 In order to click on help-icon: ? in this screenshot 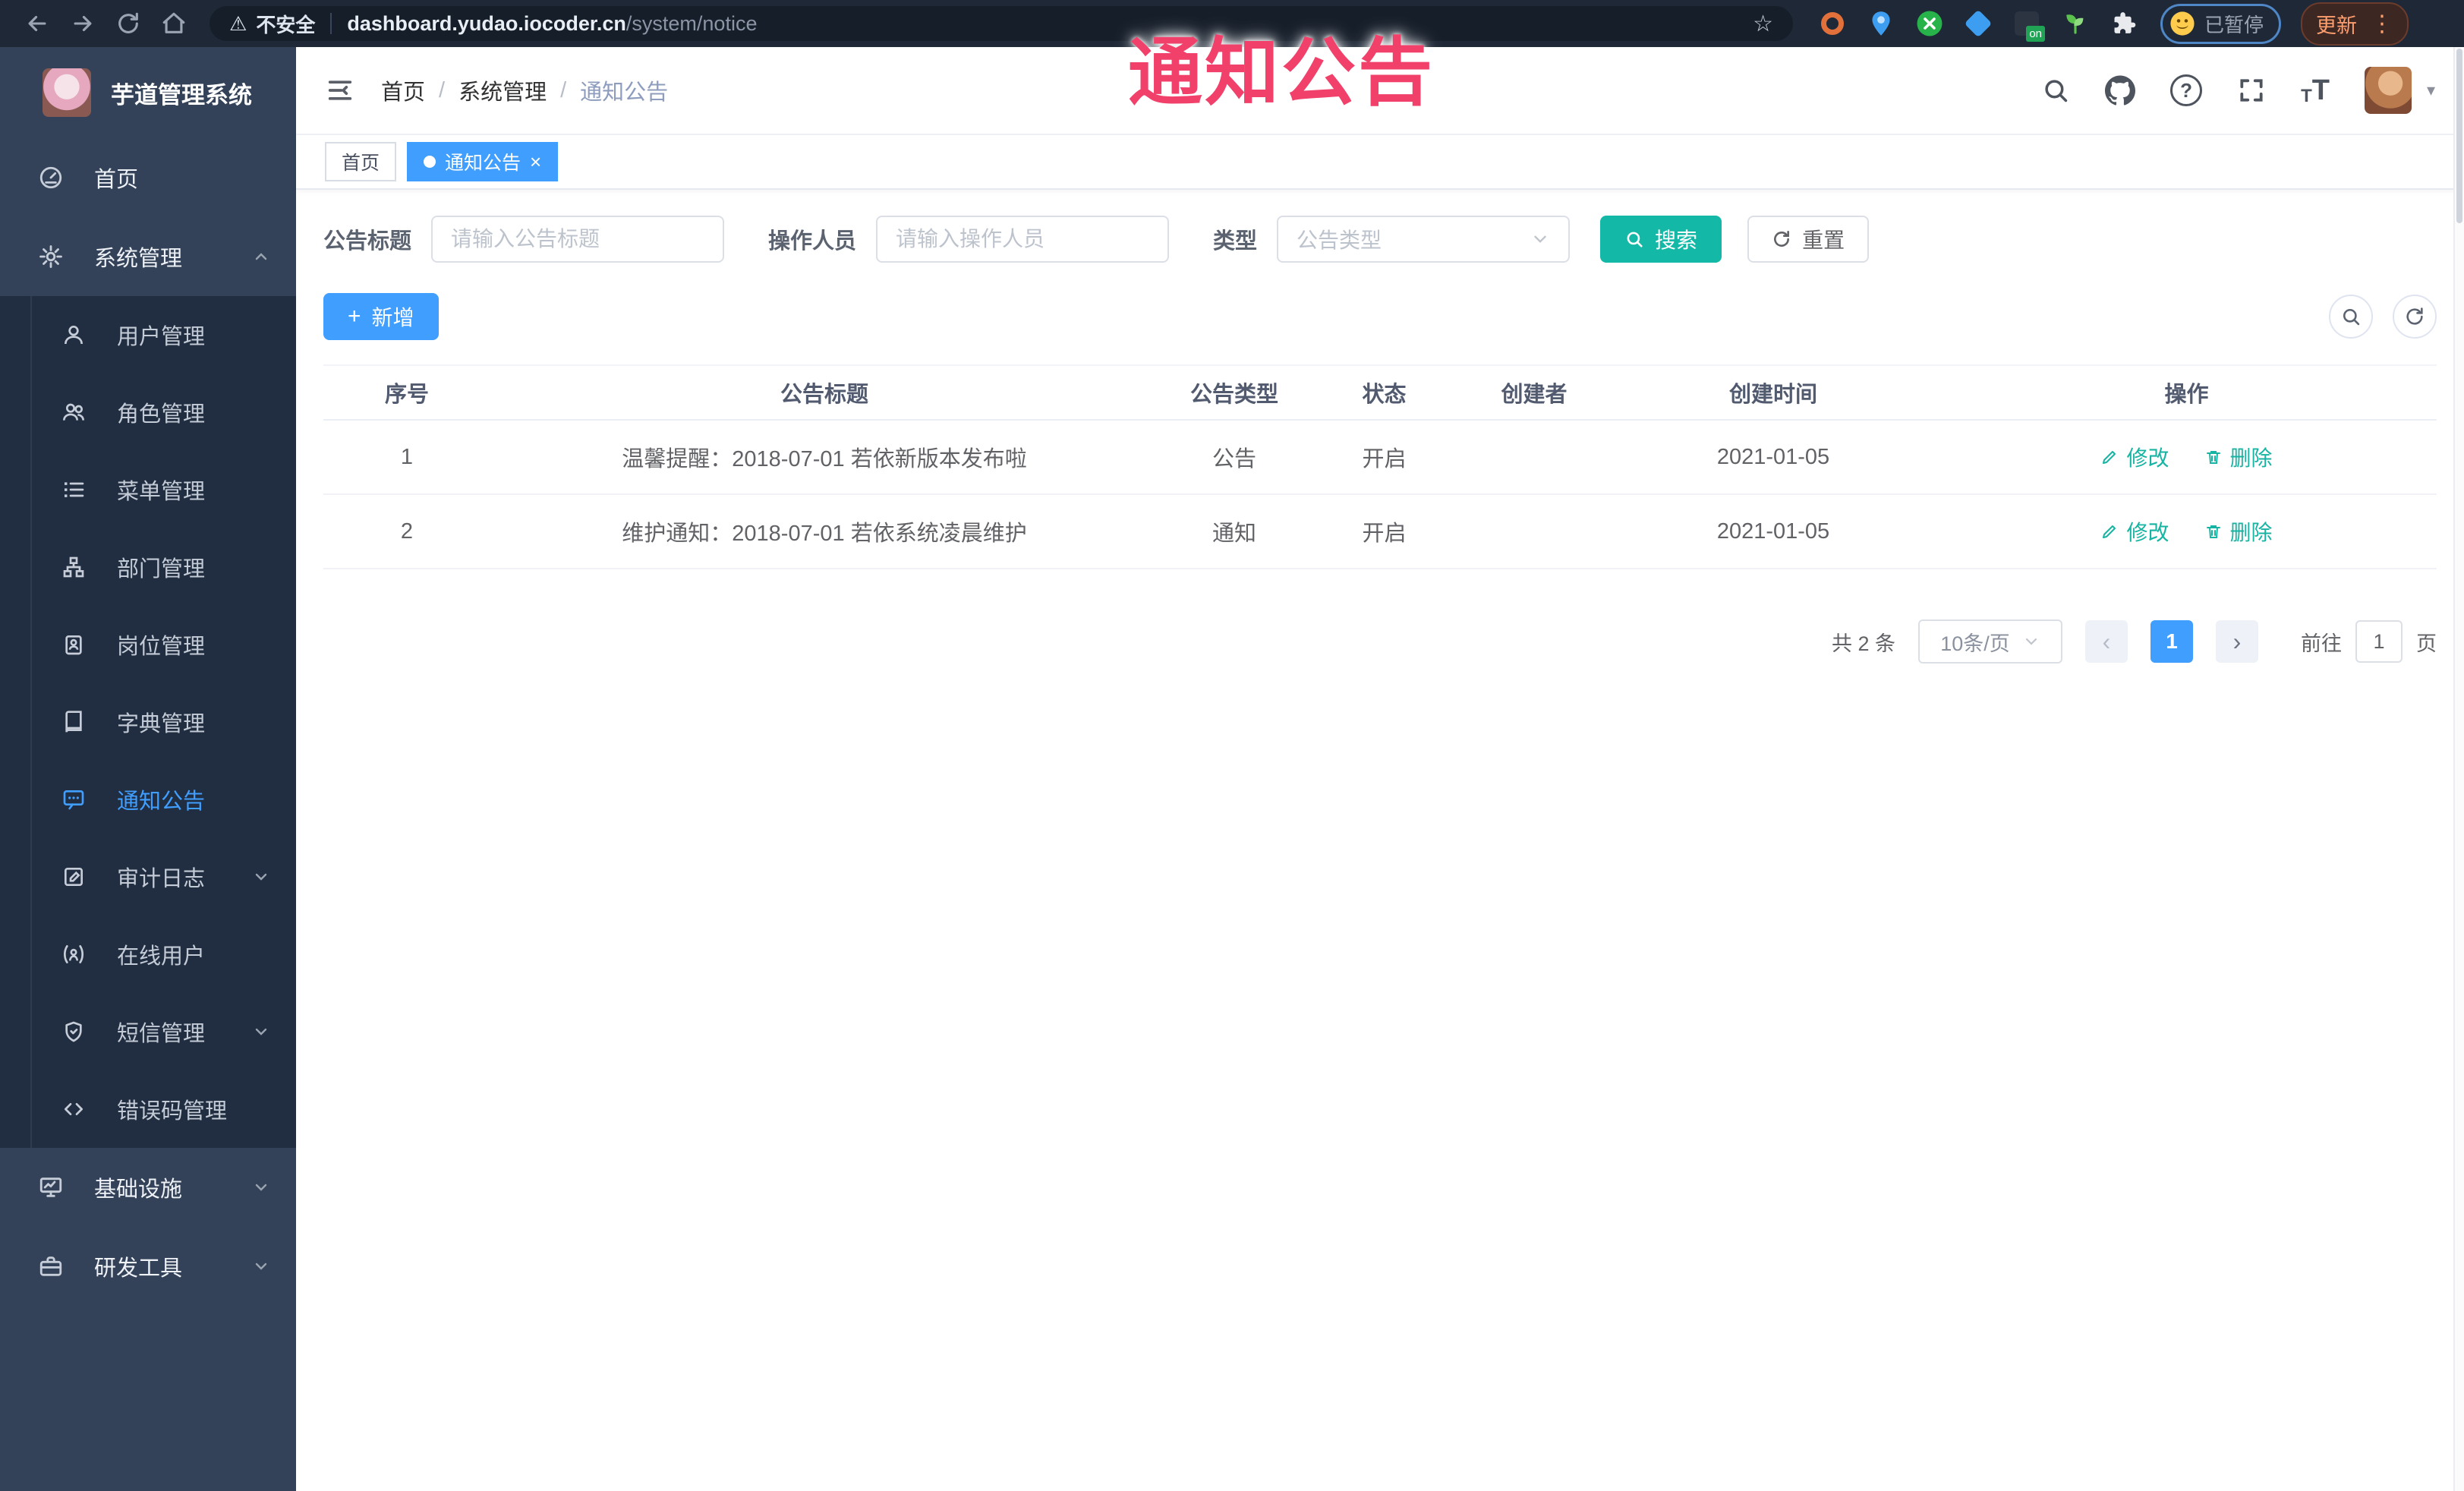, I will do `click(2186, 90)`.